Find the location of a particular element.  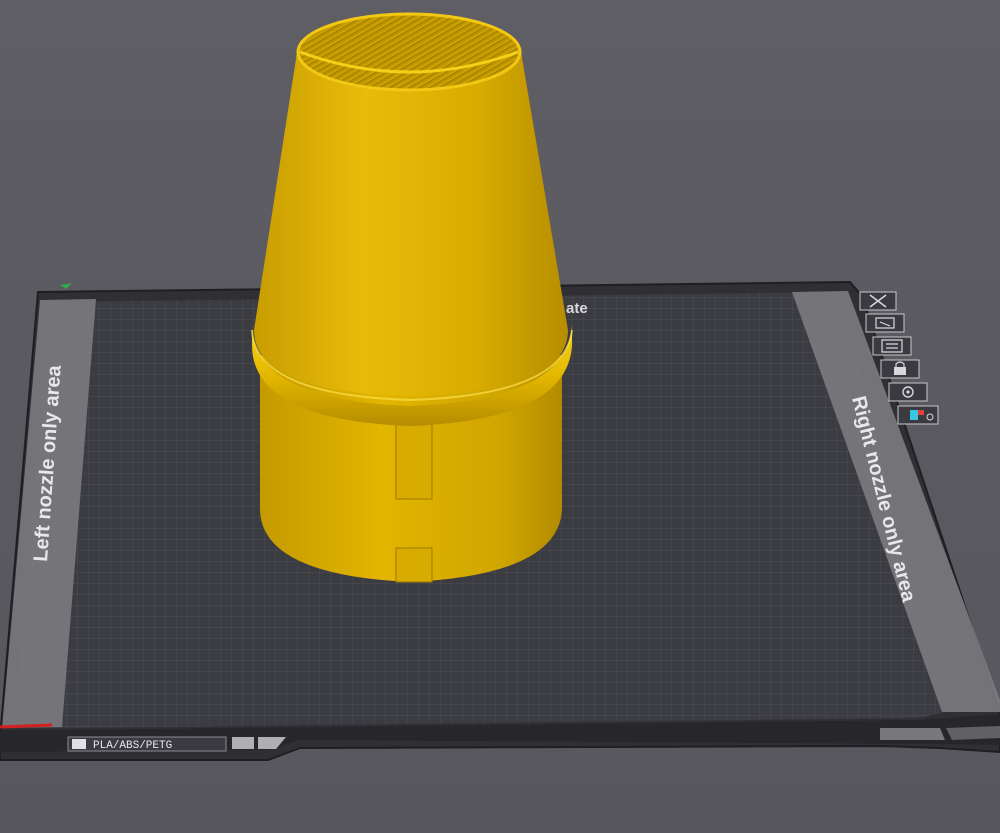

close-icon is located at coordinates (878, 301).